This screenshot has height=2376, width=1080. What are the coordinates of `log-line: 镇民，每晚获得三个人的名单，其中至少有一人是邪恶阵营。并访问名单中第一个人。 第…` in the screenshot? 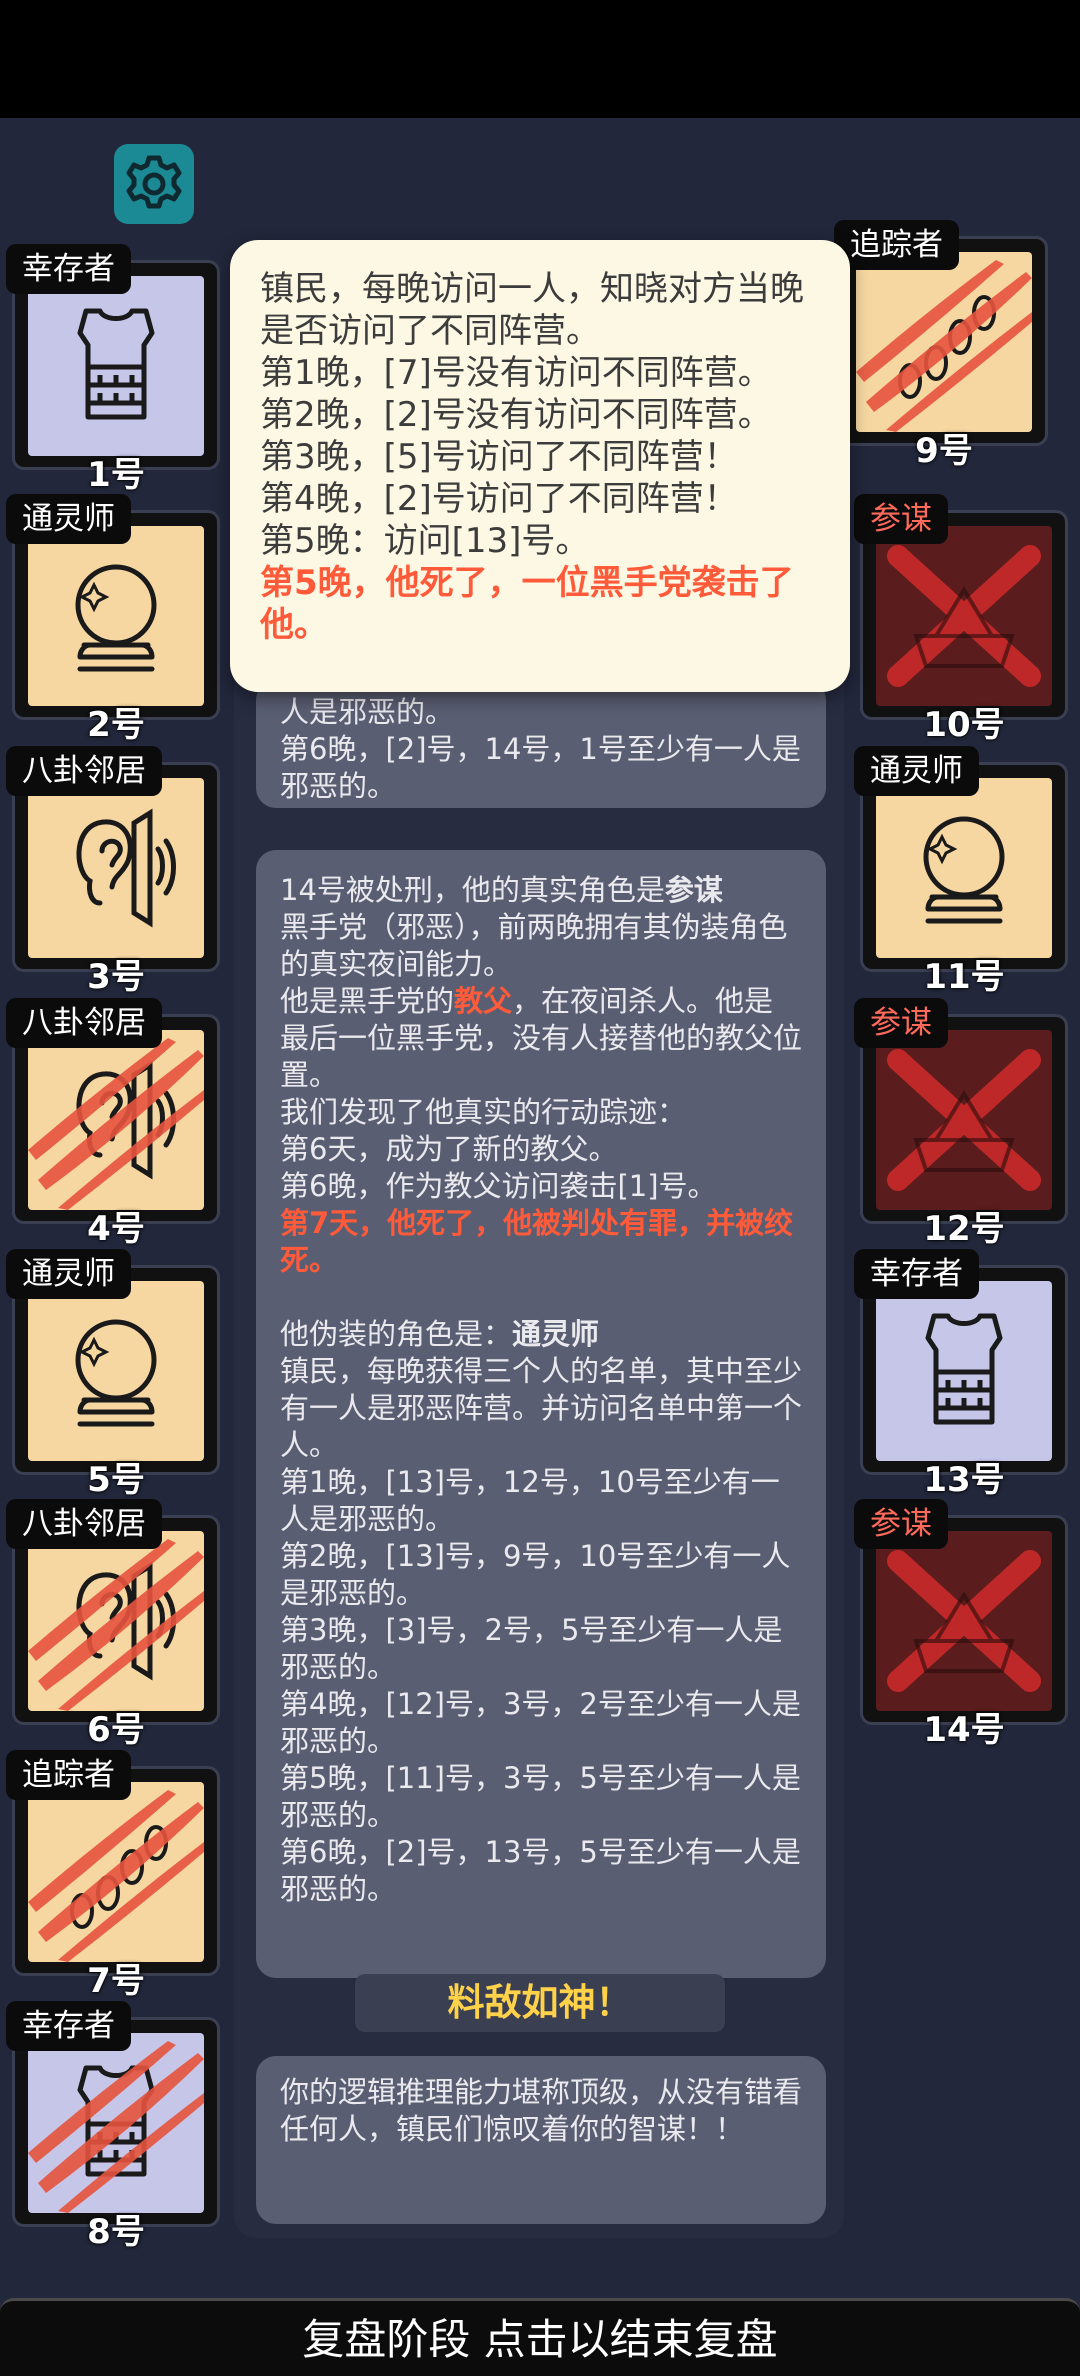 It's located at (541, 1630).